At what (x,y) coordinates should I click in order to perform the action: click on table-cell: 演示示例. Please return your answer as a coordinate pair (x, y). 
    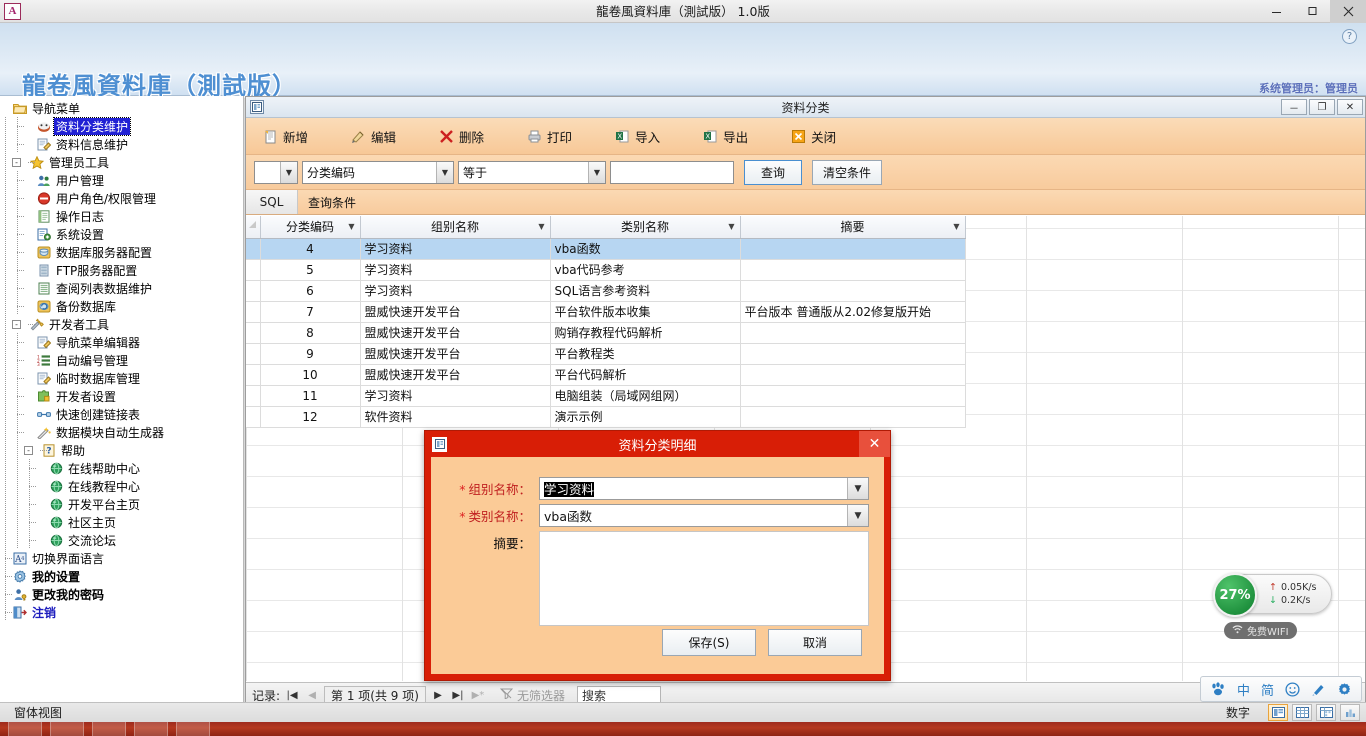
    Looking at the image, I should click on (645, 417).